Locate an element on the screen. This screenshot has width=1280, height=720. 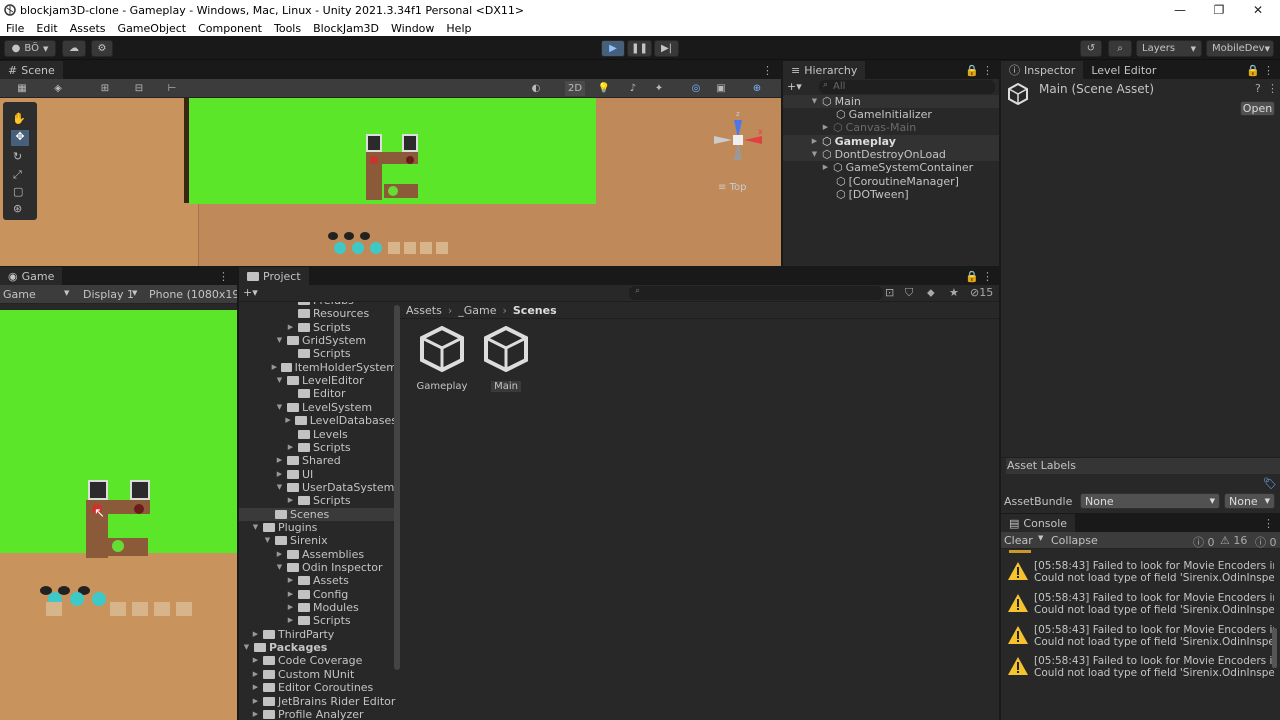
chevron-down-icon: ▼ is located at coordinates (1040, 538).